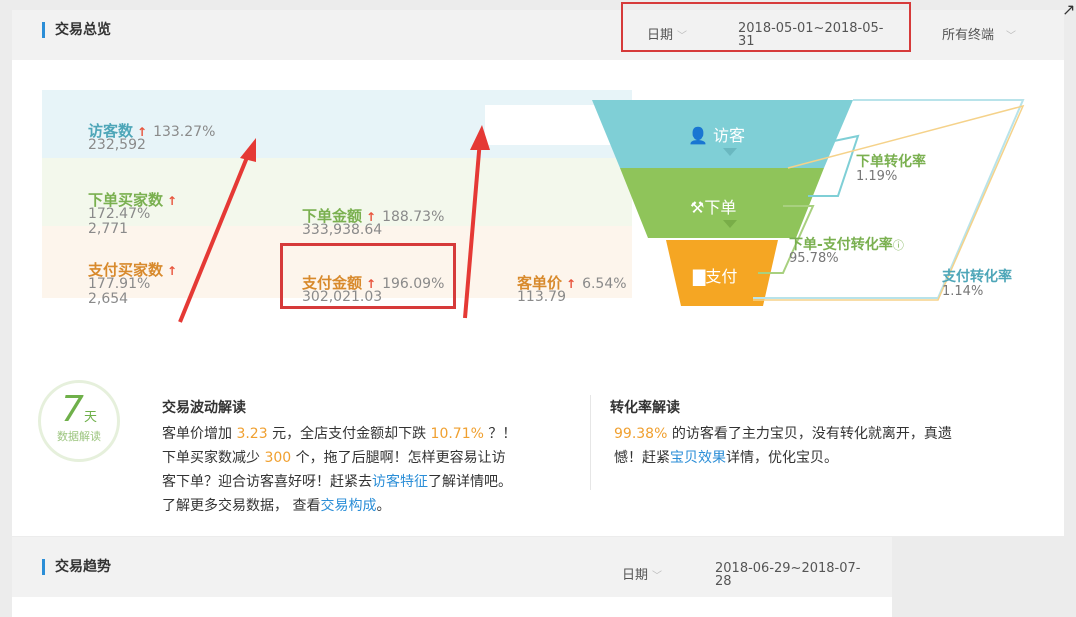  I want to click on funnel-order: ⚒下单, so click(713, 206).